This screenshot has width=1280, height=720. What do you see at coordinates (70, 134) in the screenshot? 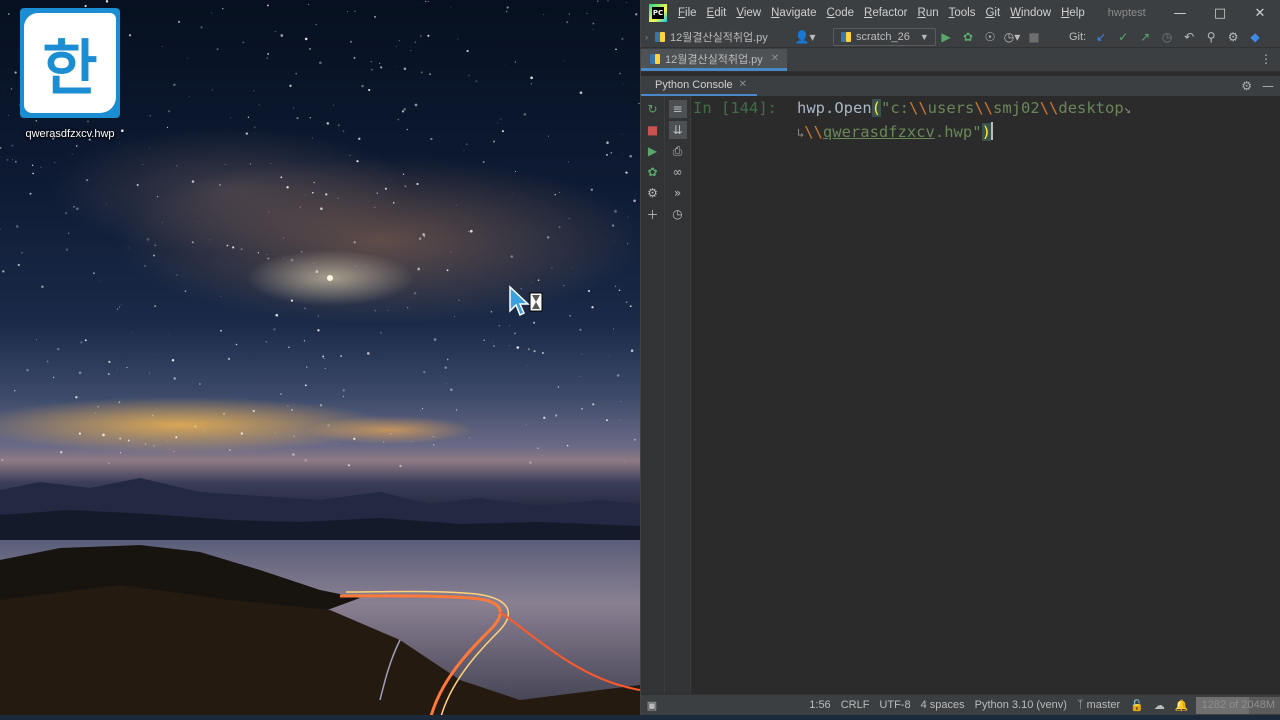
I see `desktop-file-label: qwerasdfzxcv.hwp` at bounding box center [70, 134].